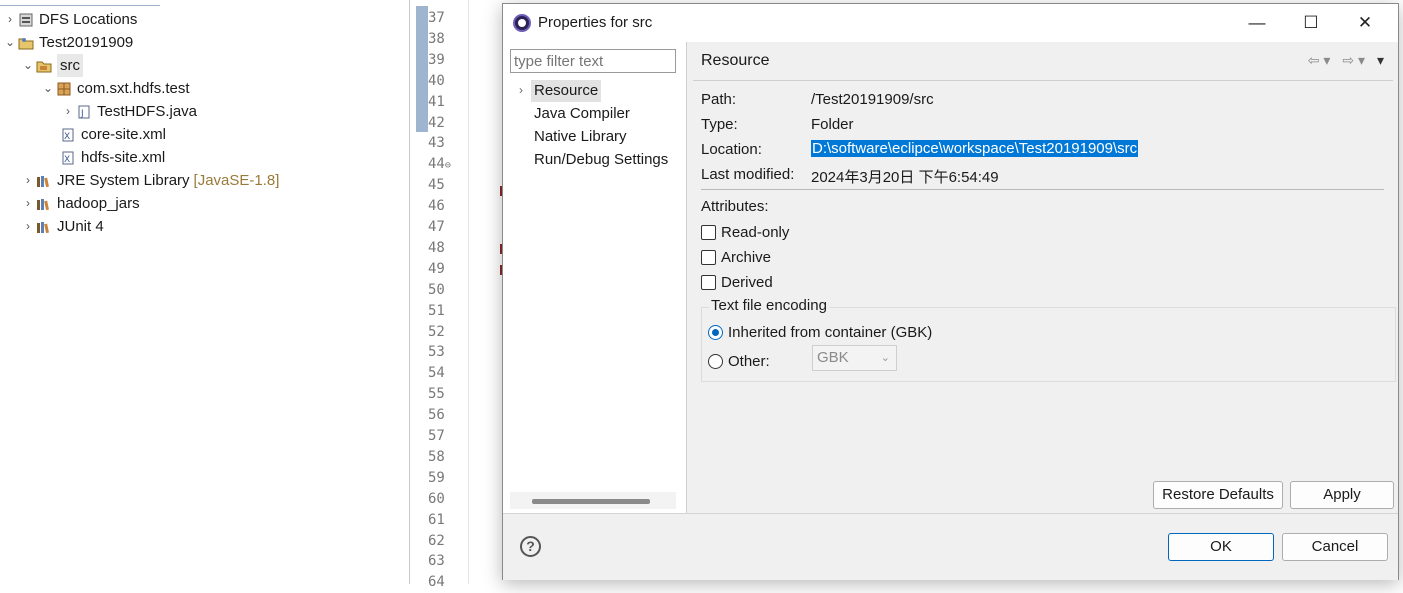  What do you see at coordinates (820, 332) in the screenshot?
I see `inherited-radio: Inherited from container (GBK)` at bounding box center [820, 332].